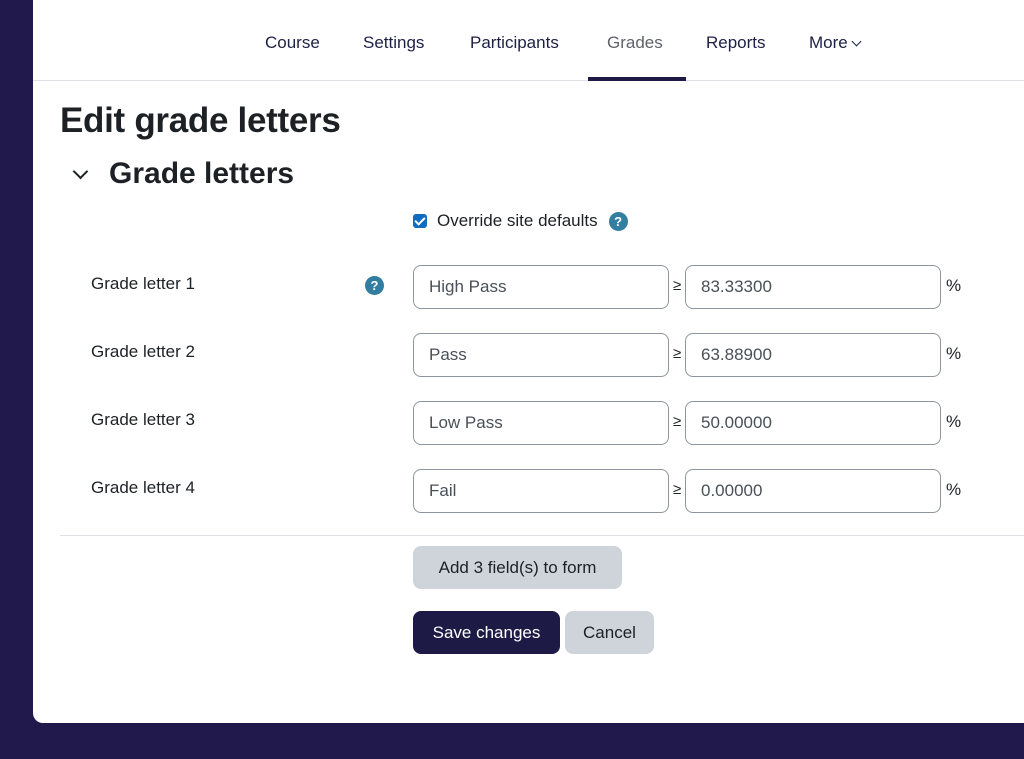 The width and height of the screenshot is (1024, 759). What do you see at coordinates (541, 287) in the screenshot?
I see `grade-letter-input: High Pass` at bounding box center [541, 287].